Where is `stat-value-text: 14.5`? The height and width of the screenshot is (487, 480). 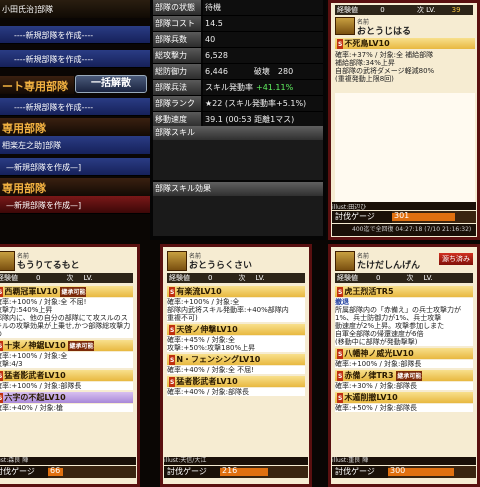 stat-value-text: 14.5 is located at coordinates (214, 23).